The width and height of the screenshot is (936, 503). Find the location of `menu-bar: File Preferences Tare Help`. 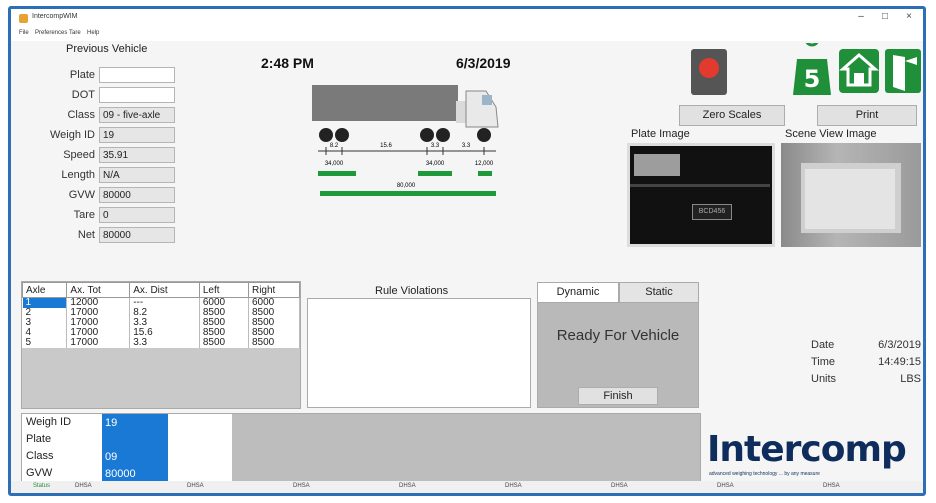

menu-bar: File Preferences Tare Help is located at coordinates (467, 35).